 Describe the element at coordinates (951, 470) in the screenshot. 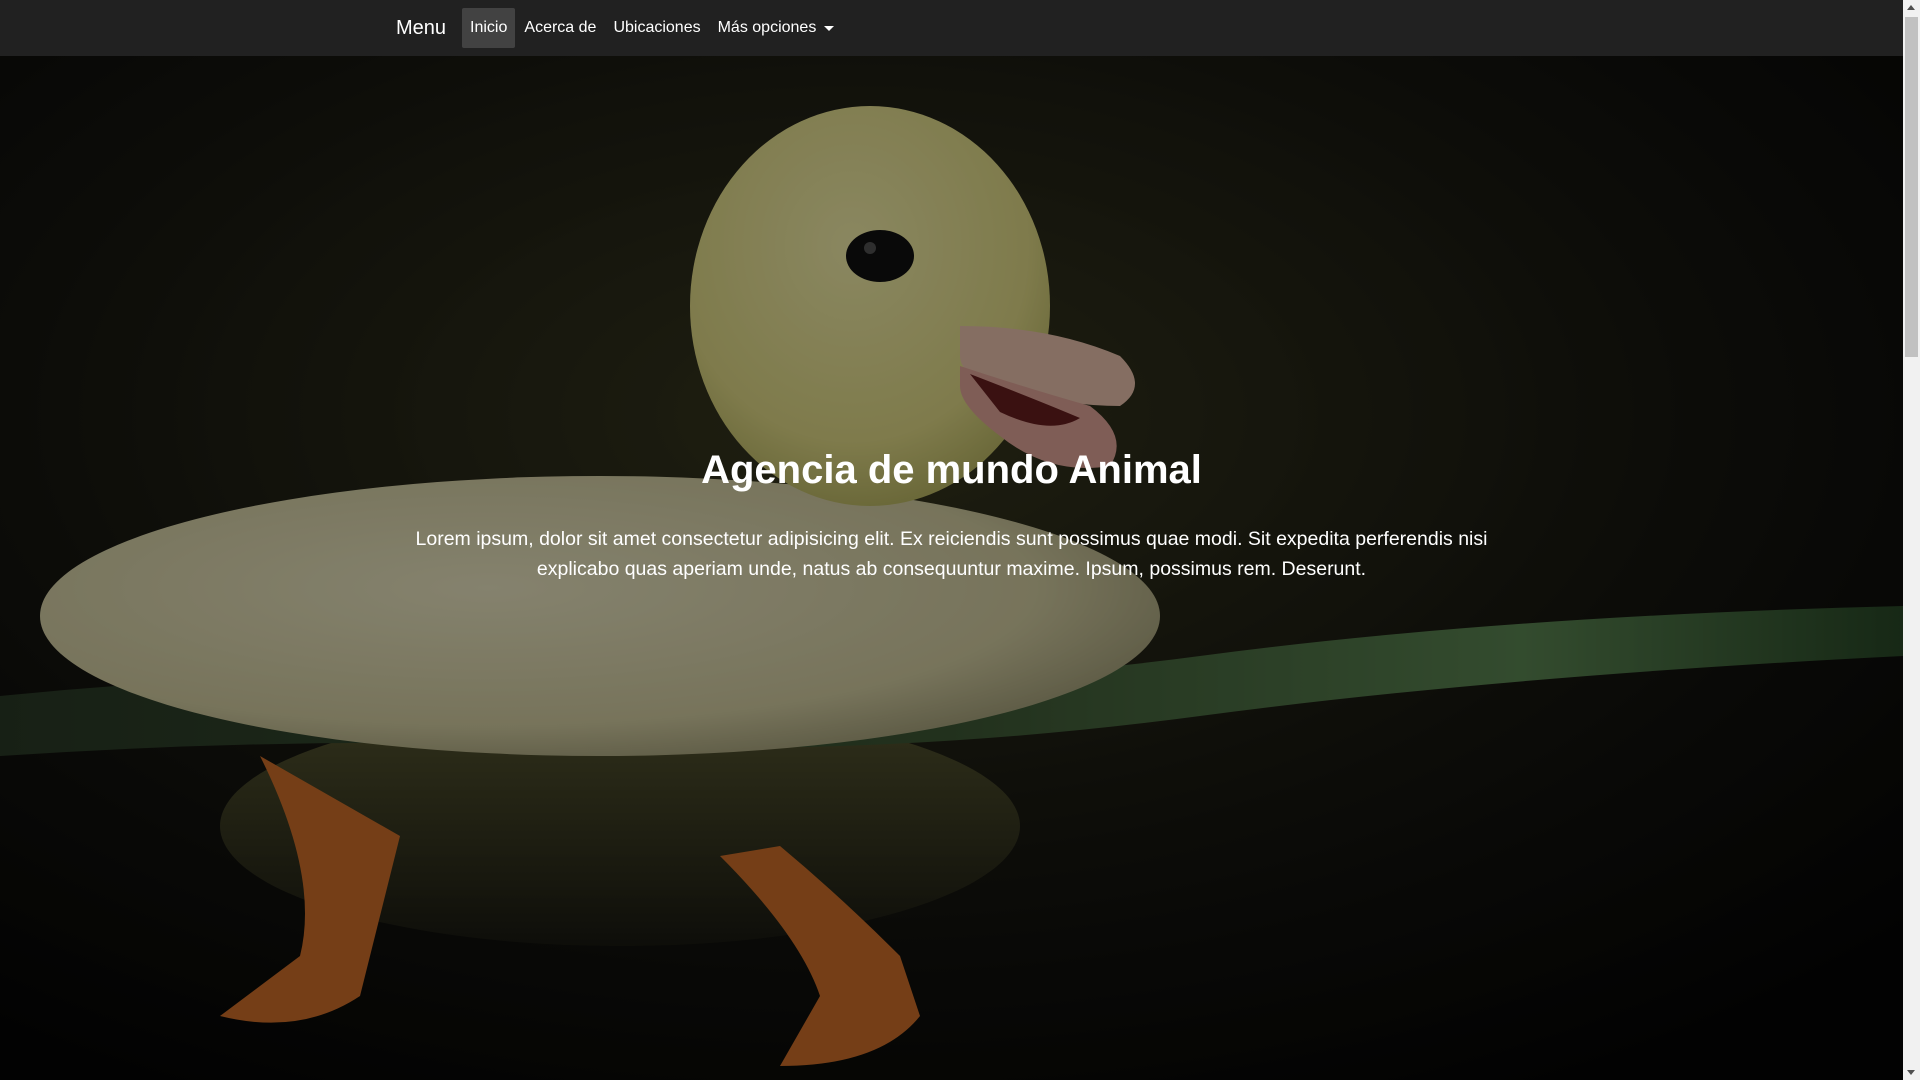

I see `hero-title: Agencia de mundo Animal` at that location.